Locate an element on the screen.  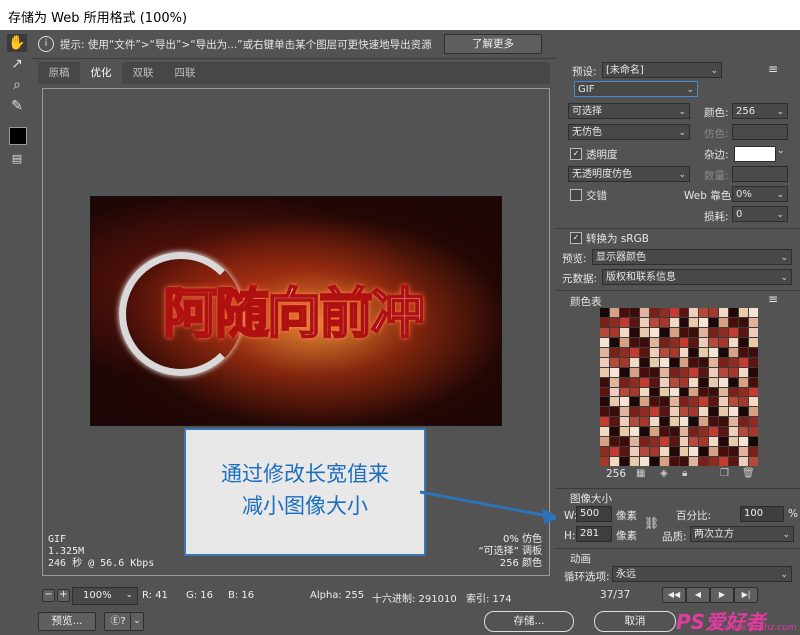
play-button: ▶ is located at coordinates (722, 595).